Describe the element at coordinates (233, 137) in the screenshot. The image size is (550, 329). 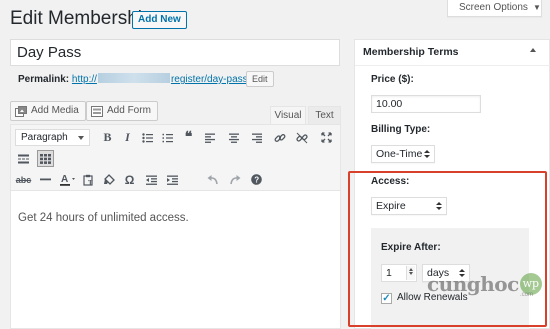
I see `align-center-icon` at that location.